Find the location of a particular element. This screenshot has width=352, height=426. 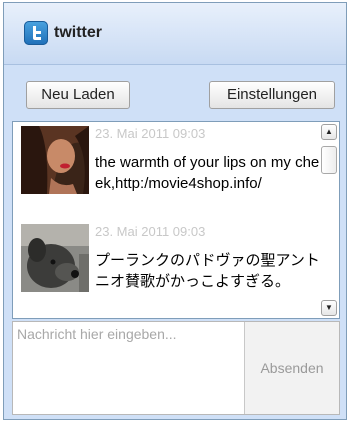

feed-scrollbar: ▲ ▼ is located at coordinates (329, 220).